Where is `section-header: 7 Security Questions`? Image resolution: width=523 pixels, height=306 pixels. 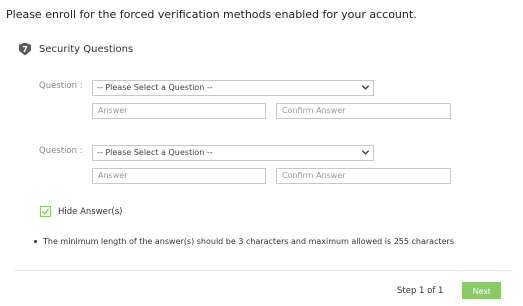
section-header: 7 Security Questions is located at coordinates (76, 49).